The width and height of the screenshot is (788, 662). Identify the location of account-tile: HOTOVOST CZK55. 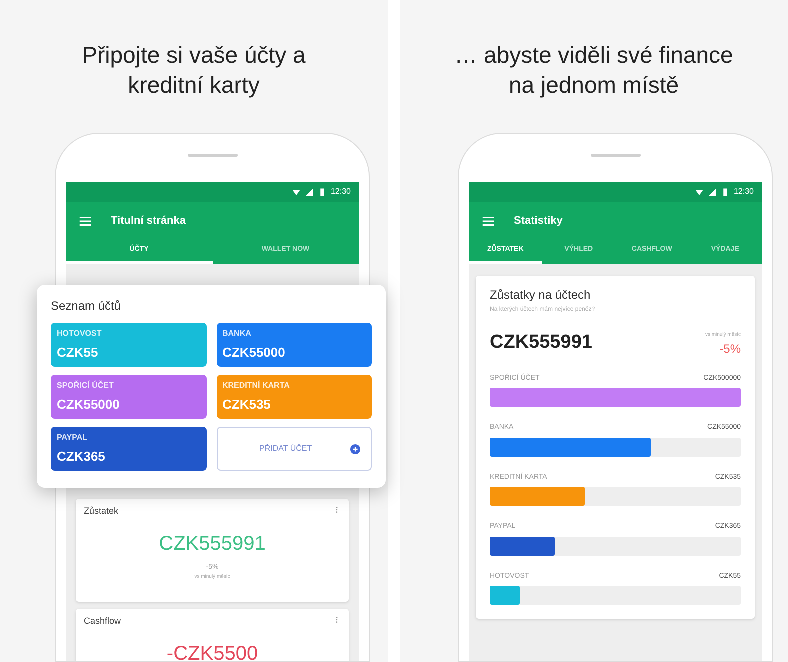
(128, 345).